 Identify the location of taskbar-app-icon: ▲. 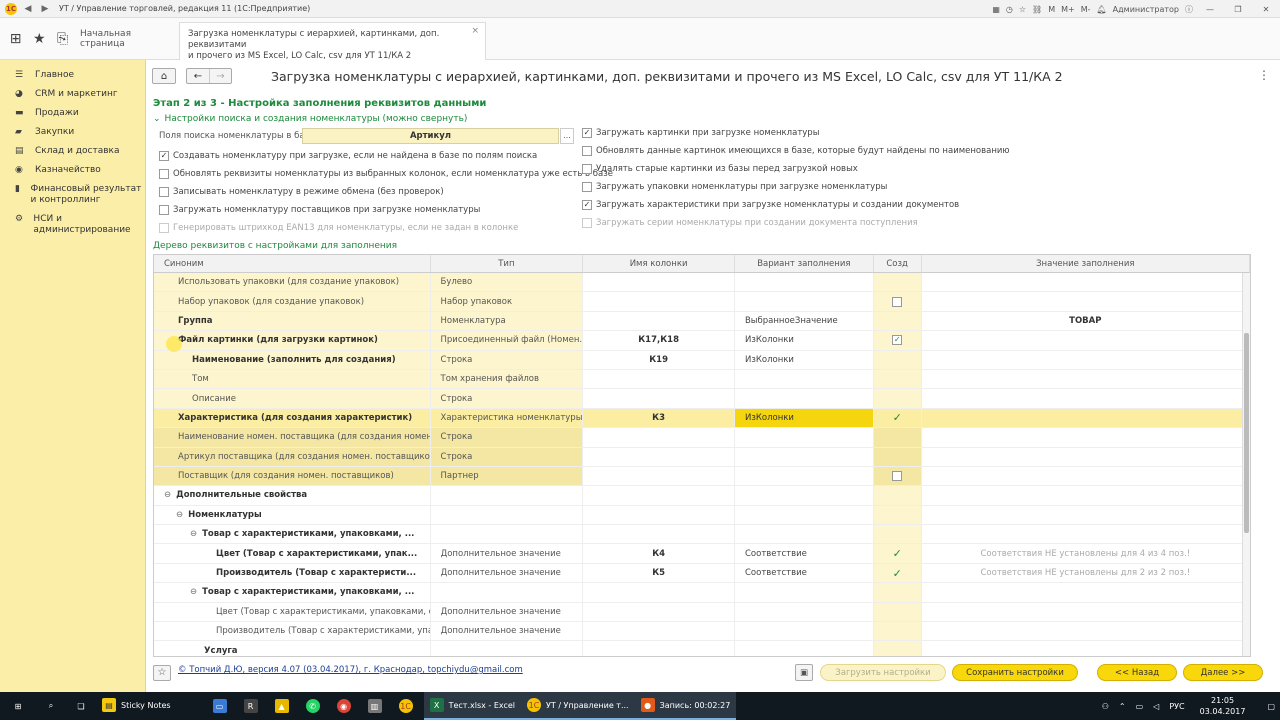
(284, 706).